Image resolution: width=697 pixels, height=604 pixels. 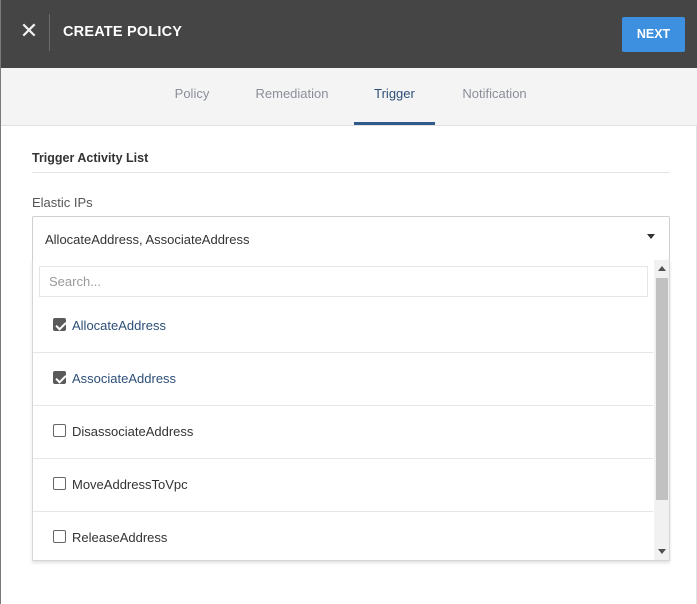 What do you see at coordinates (351, 238) in the screenshot?
I see `elastic-ips-select: AllocateAddress, AssociateAddress` at bounding box center [351, 238].